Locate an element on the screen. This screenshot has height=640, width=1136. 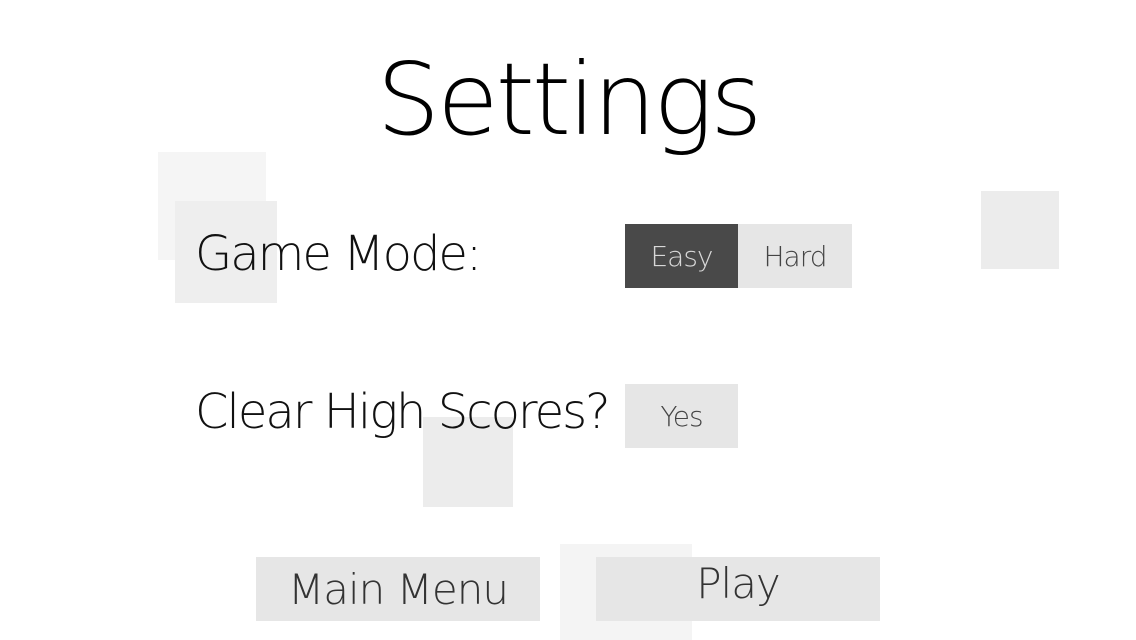
easy-mode-button: Easy is located at coordinates (681, 256).